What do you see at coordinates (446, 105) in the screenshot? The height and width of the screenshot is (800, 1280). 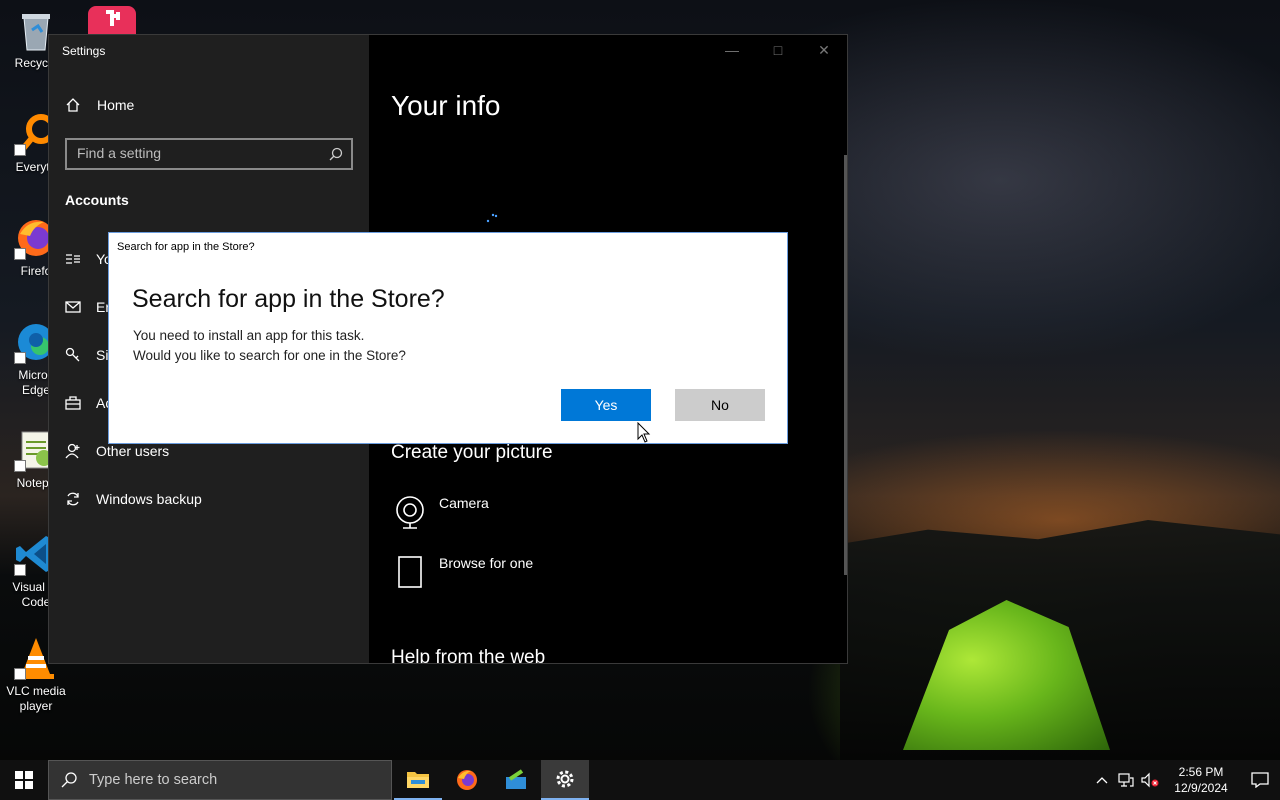 I see `page-title: Your info` at bounding box center [446, 105].